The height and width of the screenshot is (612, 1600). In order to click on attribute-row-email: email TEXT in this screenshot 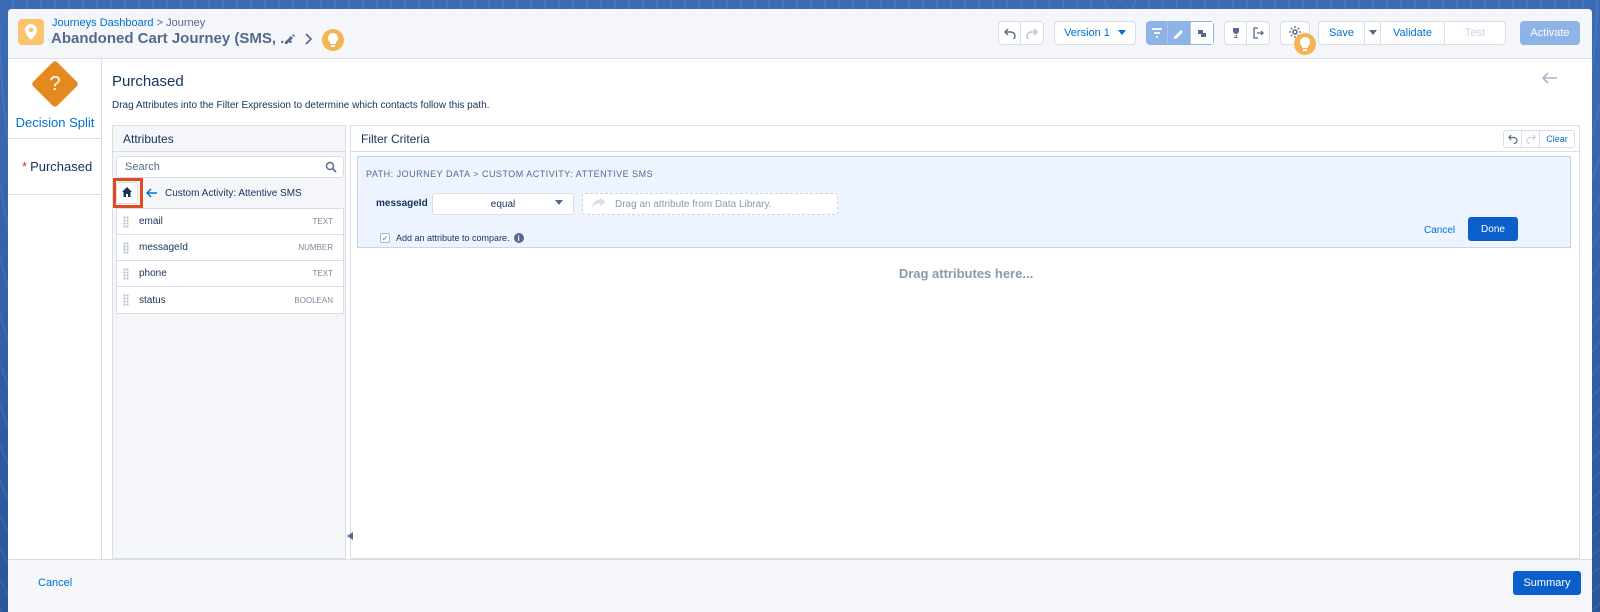, I will do `click(230, 222)`.